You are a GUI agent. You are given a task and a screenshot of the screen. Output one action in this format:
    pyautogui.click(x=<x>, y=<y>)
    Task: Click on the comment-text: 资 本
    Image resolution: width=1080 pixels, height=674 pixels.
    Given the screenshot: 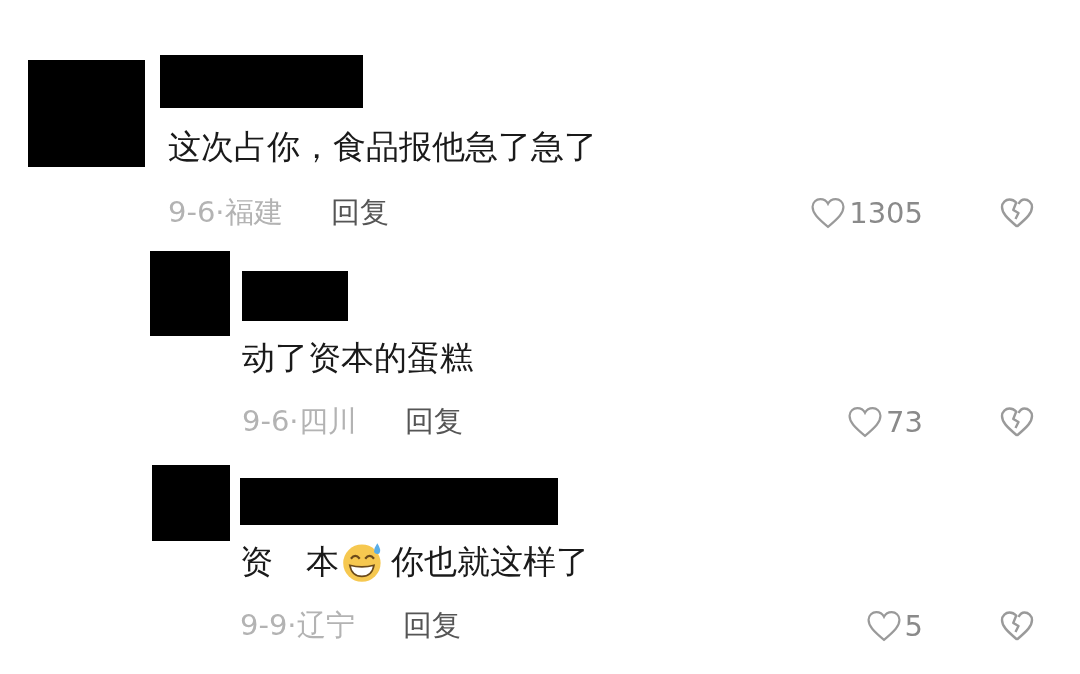 What is the action you would take?
    pyautogui.click(x=289, y=561)
    